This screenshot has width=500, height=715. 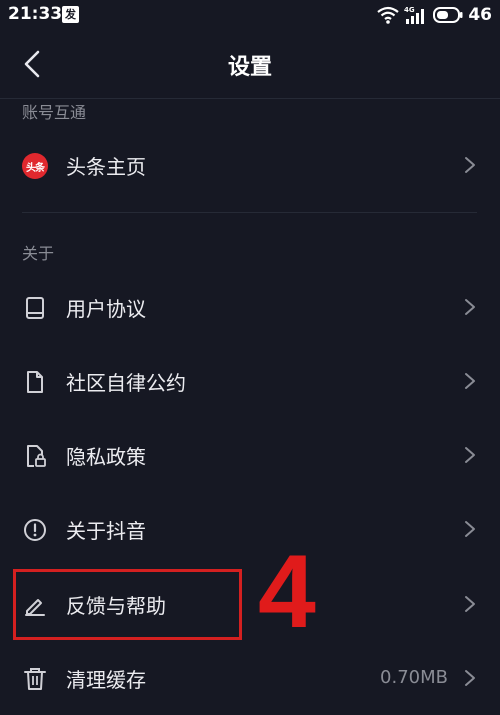 What do you see at coordinates (414, 677) in the screenshot?
I see `cache-size-value: 0.70MB` at bounding box center [414, 677].